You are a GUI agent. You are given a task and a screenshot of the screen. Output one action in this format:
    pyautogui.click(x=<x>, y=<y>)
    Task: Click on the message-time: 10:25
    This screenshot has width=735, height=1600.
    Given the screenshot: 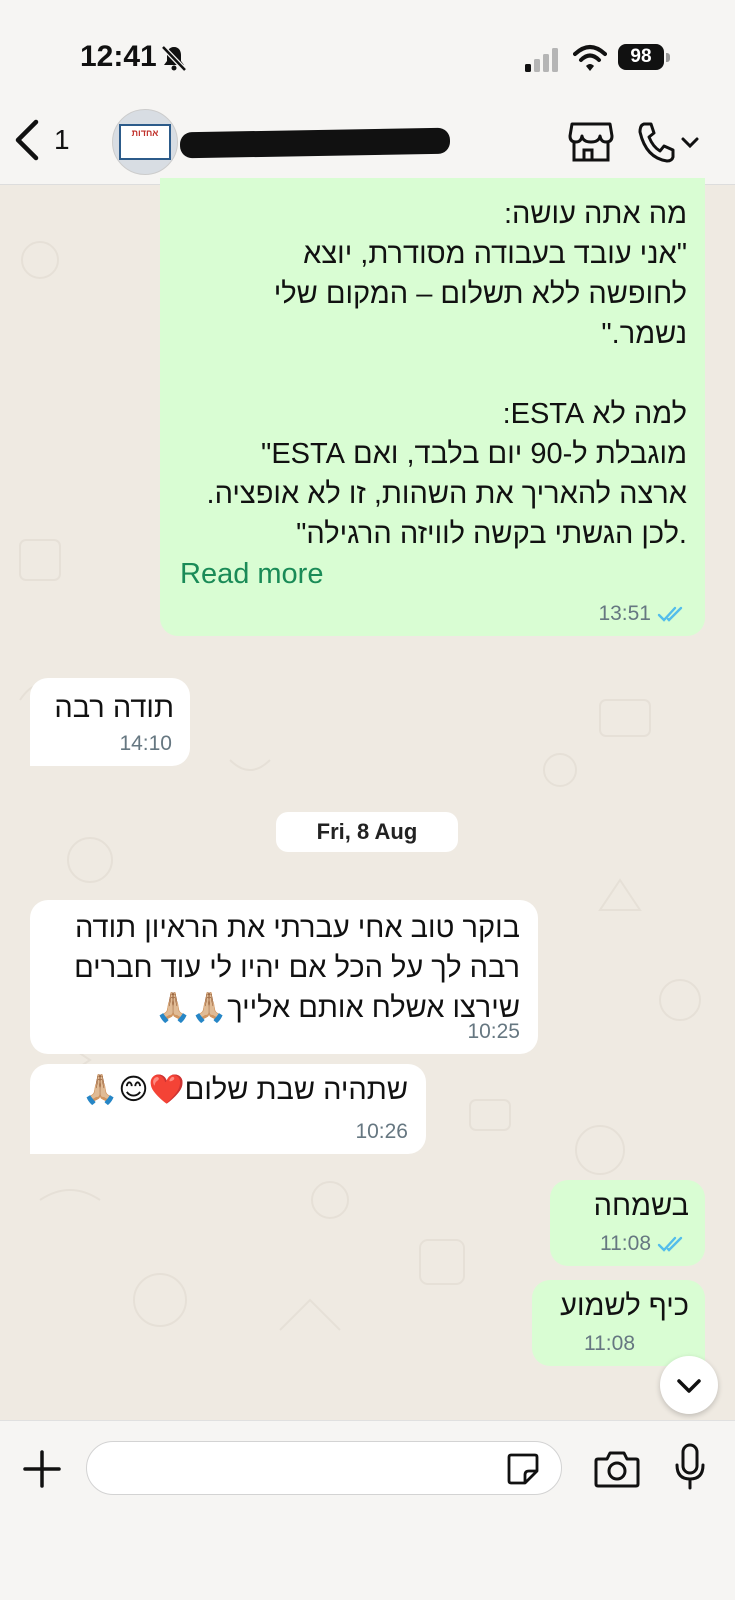 What is the action you would take?
    pyautogui.click(x=493, y=1031)
    